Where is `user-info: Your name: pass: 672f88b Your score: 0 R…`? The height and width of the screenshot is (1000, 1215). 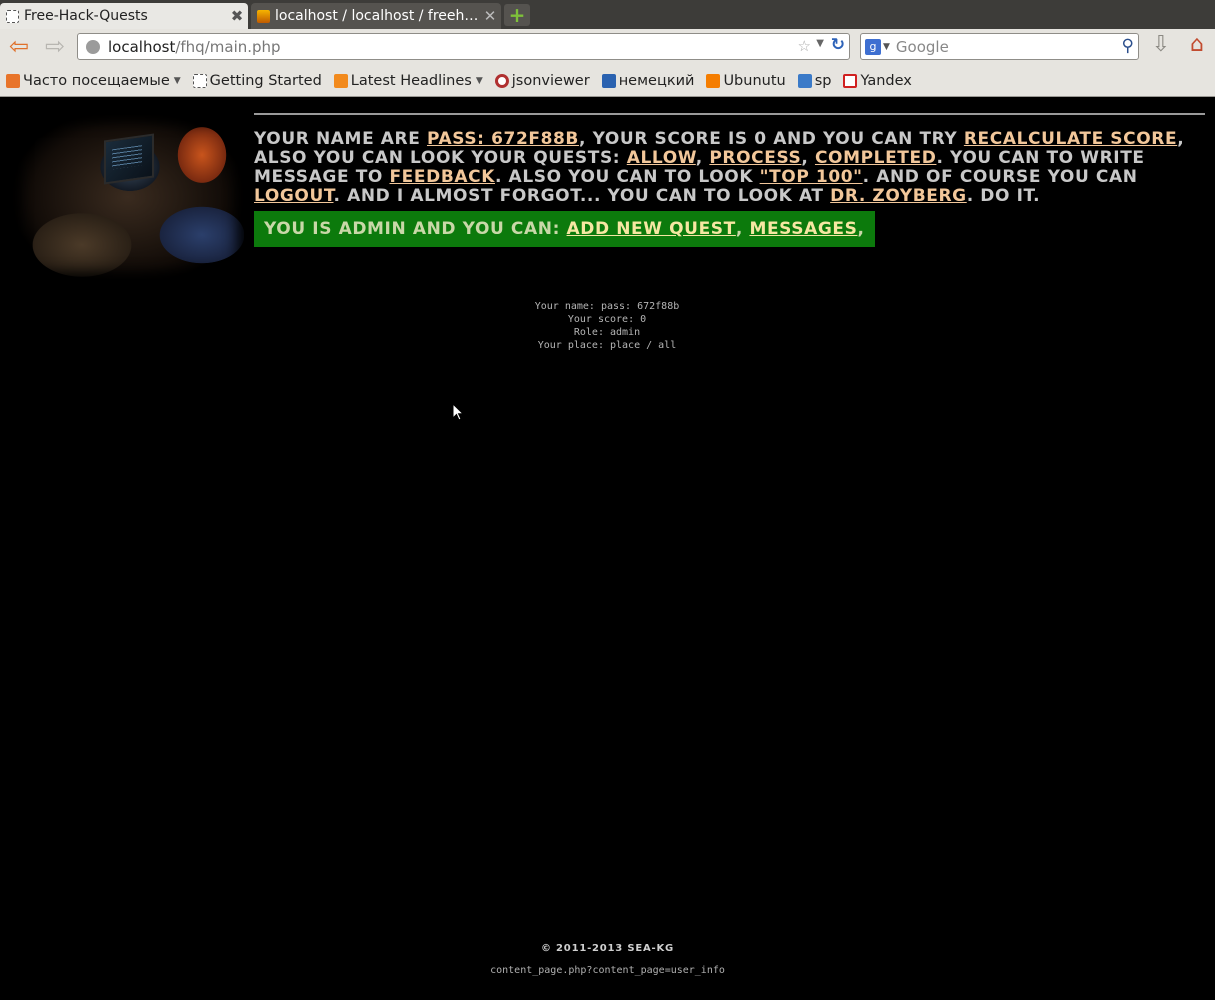
user-info: Your name: pass: 672f88b Your score: 0 R… is located at coordinates (607, 326).